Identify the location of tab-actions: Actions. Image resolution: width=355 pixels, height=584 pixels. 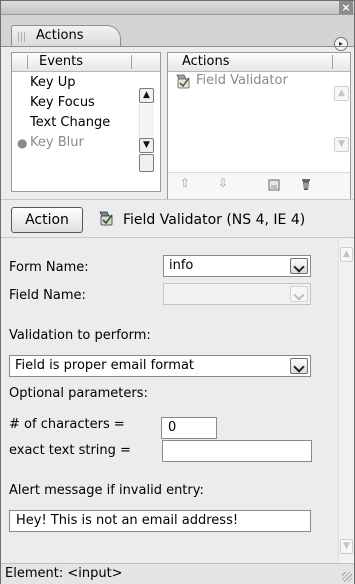
(66, 36).